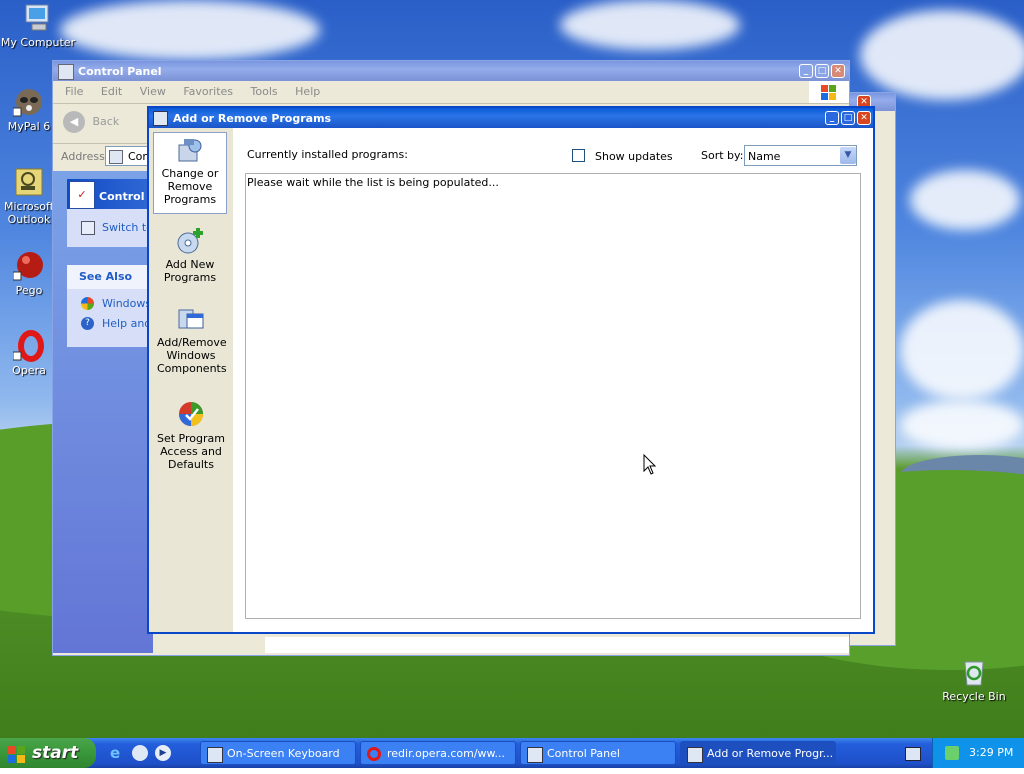 This screenshot has height=774, width=1024. I want to click on address-label: Address, so click(83, 156).